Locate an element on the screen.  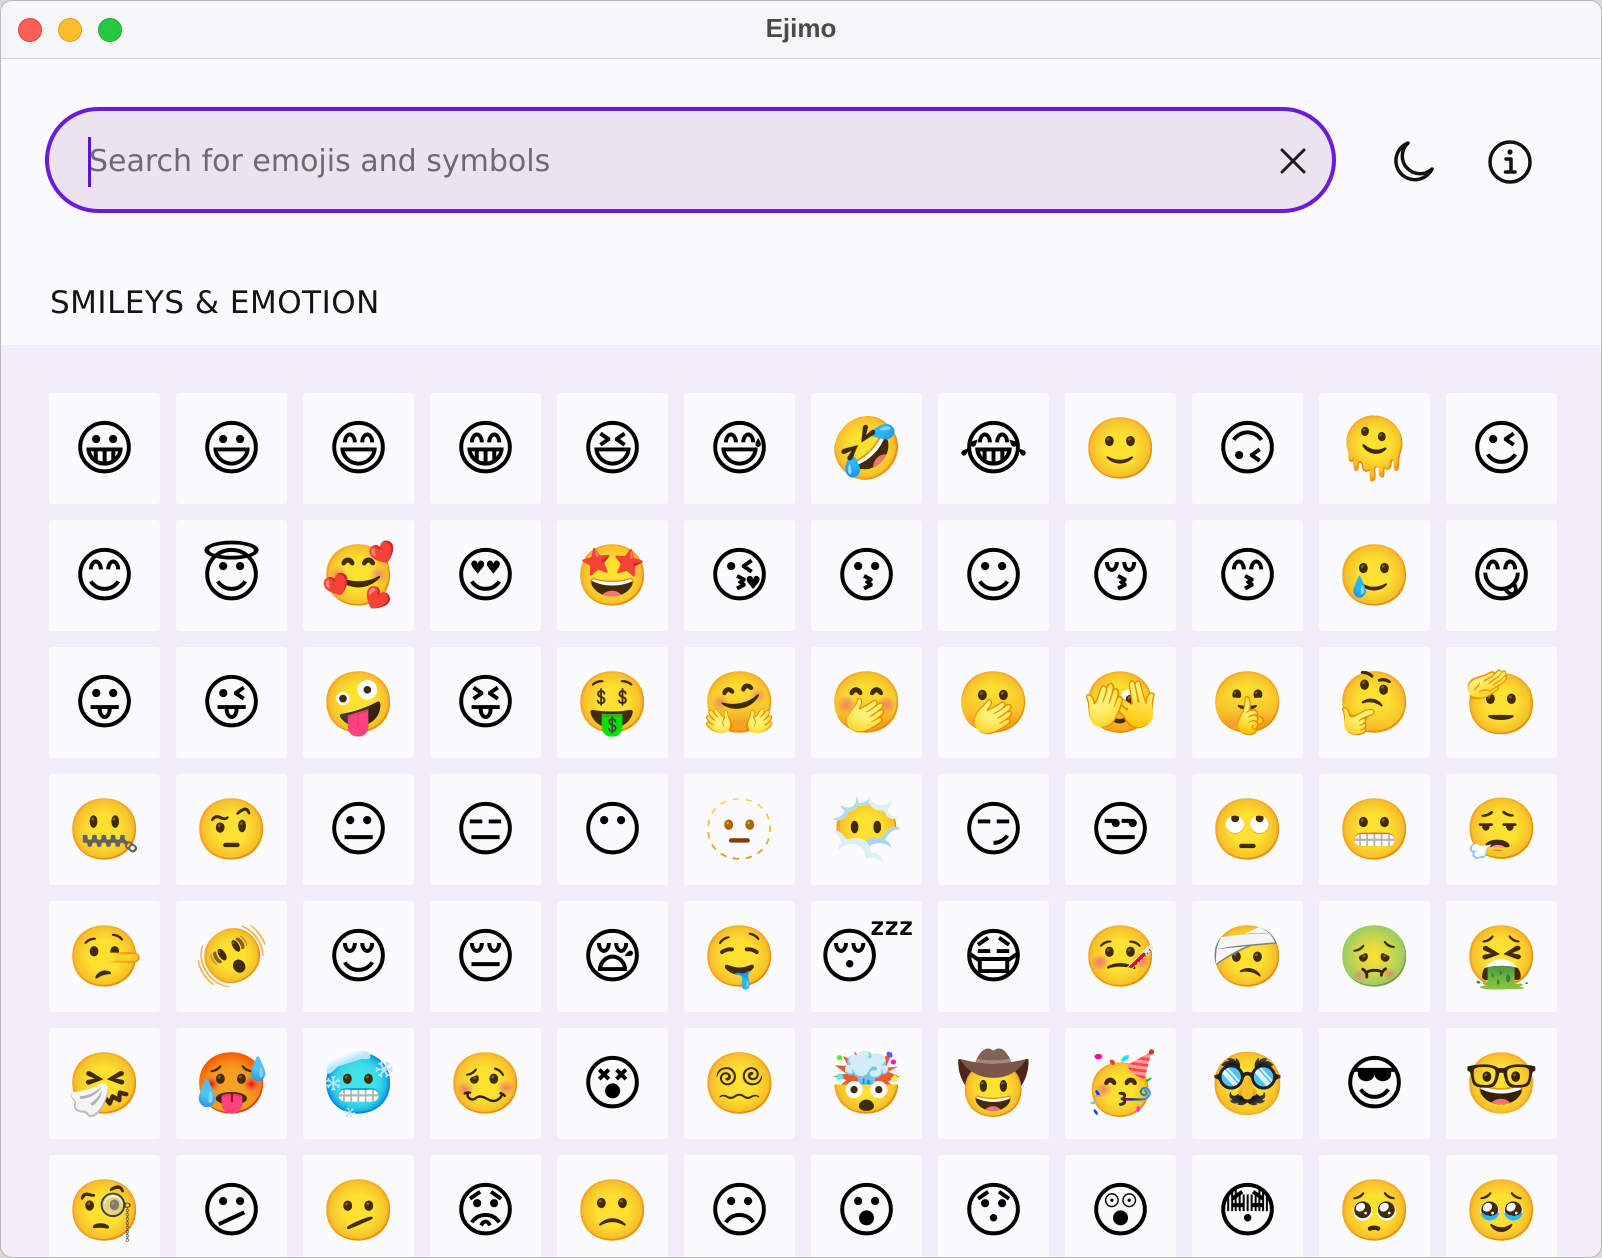
emoji-cell: 😶 is located at coordinates (612, 829).